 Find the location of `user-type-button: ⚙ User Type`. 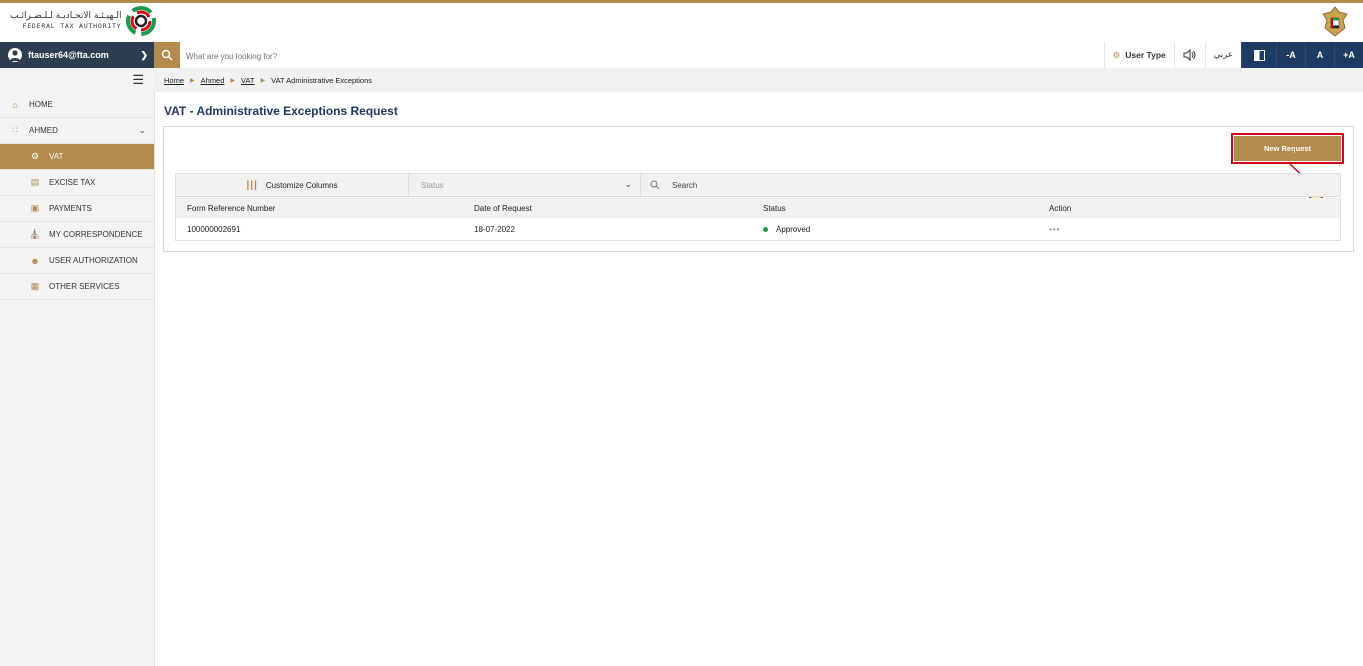

user-type-button: ⚙ User Type is located at coordinates (1138, 55).